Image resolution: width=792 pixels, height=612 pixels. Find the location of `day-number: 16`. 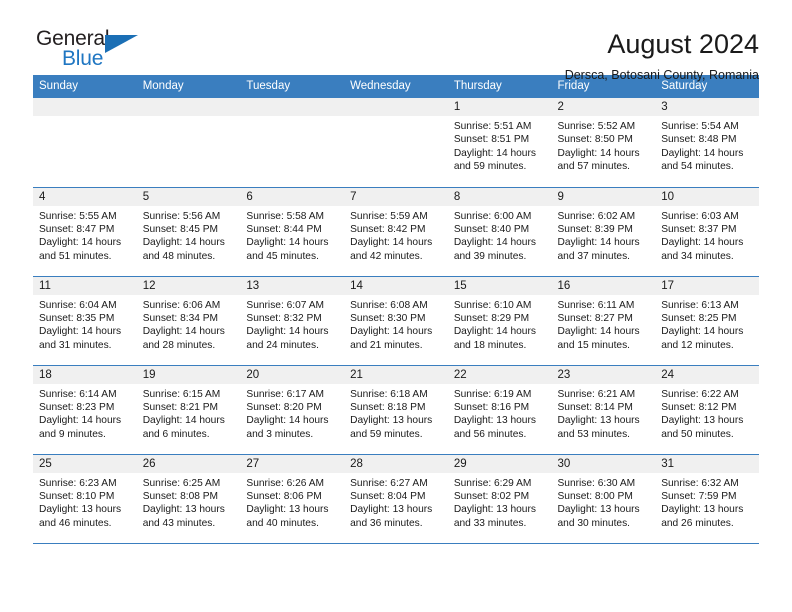

day-number: 16 is located at coordinates (603, 285).